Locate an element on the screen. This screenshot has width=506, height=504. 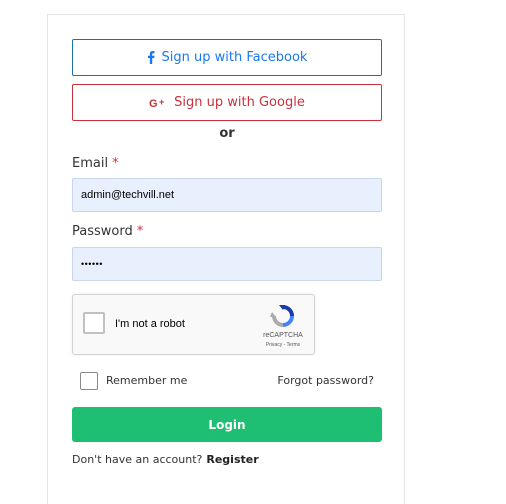
remember-me-label: Remember me is located at coordinates (147, 380).